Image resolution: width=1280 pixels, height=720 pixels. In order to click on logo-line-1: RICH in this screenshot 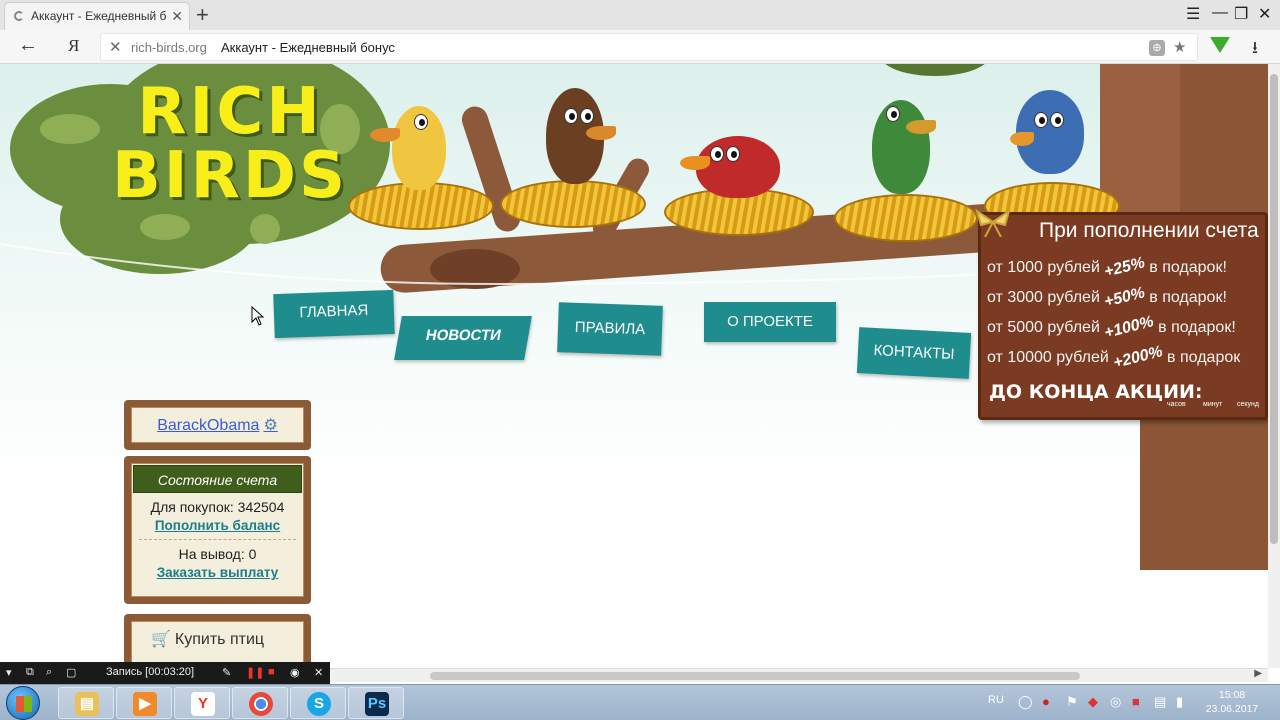, I will do `click(230, 112)`.